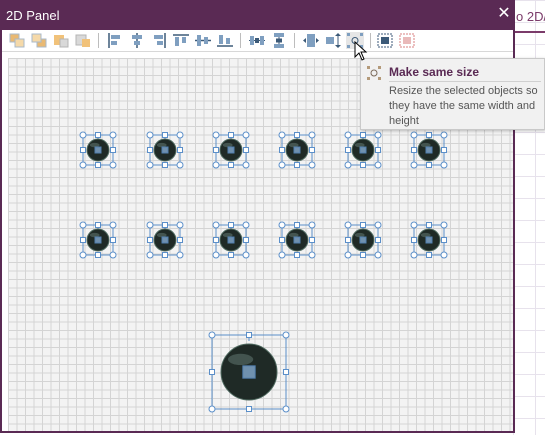 This screenshot has width=545, height=435. I want to click on send-backward-button, so click(83, 40).